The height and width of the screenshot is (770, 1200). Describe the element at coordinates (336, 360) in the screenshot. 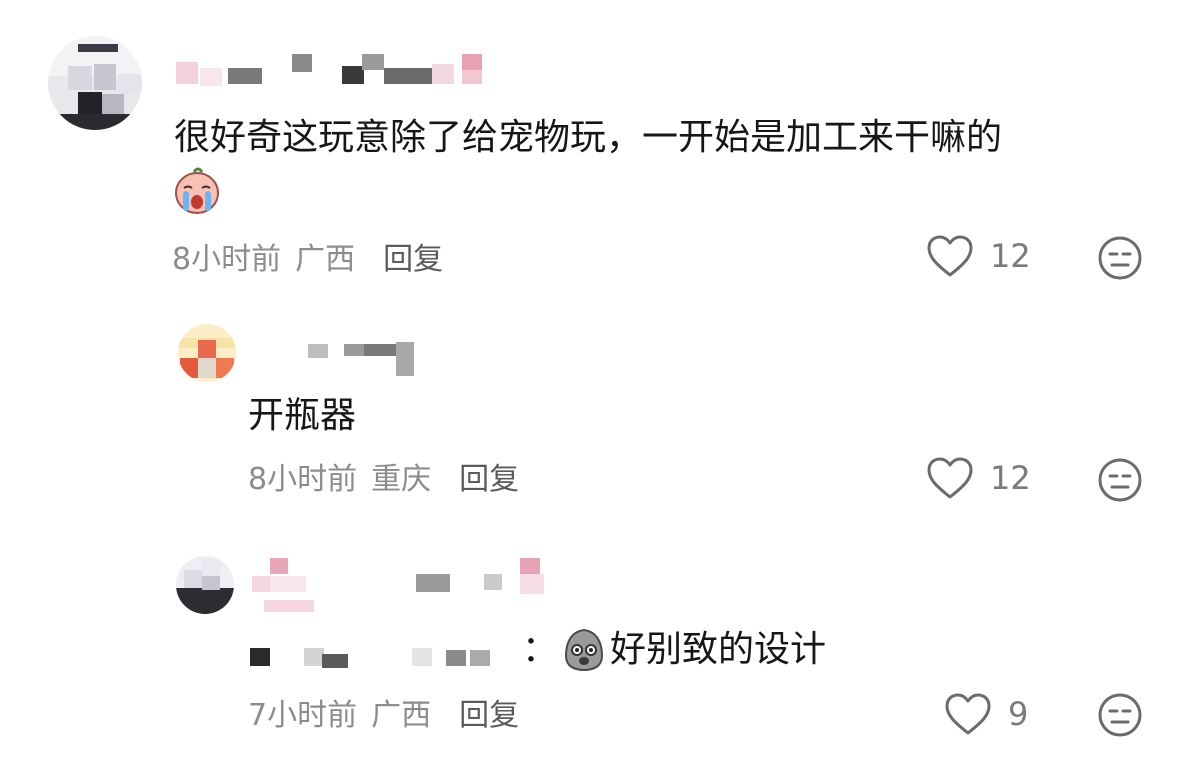

I see `reply1-name-blurred` at that location.